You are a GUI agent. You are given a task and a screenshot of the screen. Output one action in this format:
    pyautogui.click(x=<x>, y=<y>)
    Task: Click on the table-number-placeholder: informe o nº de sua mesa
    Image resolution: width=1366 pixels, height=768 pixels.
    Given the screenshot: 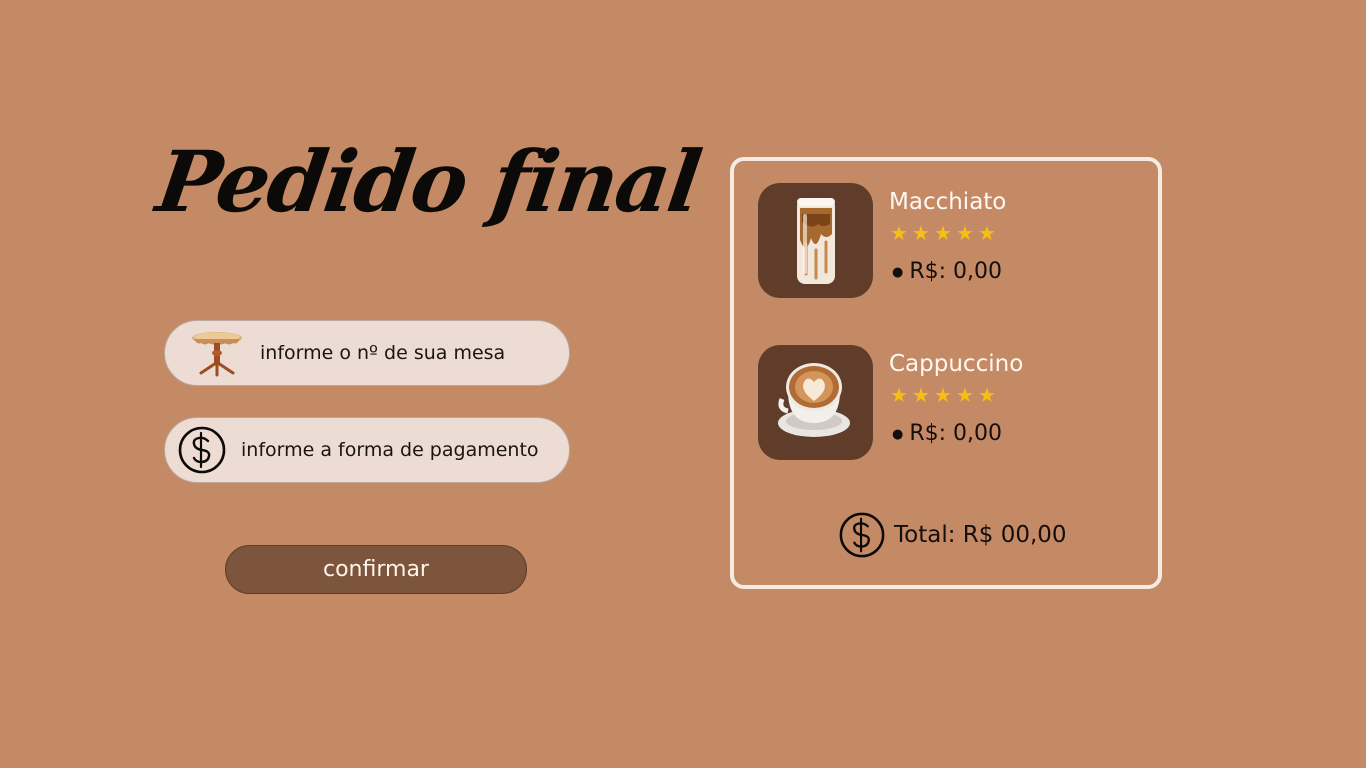 What is the action you would take?
    pyautogui.click(x=383, y=353)
    